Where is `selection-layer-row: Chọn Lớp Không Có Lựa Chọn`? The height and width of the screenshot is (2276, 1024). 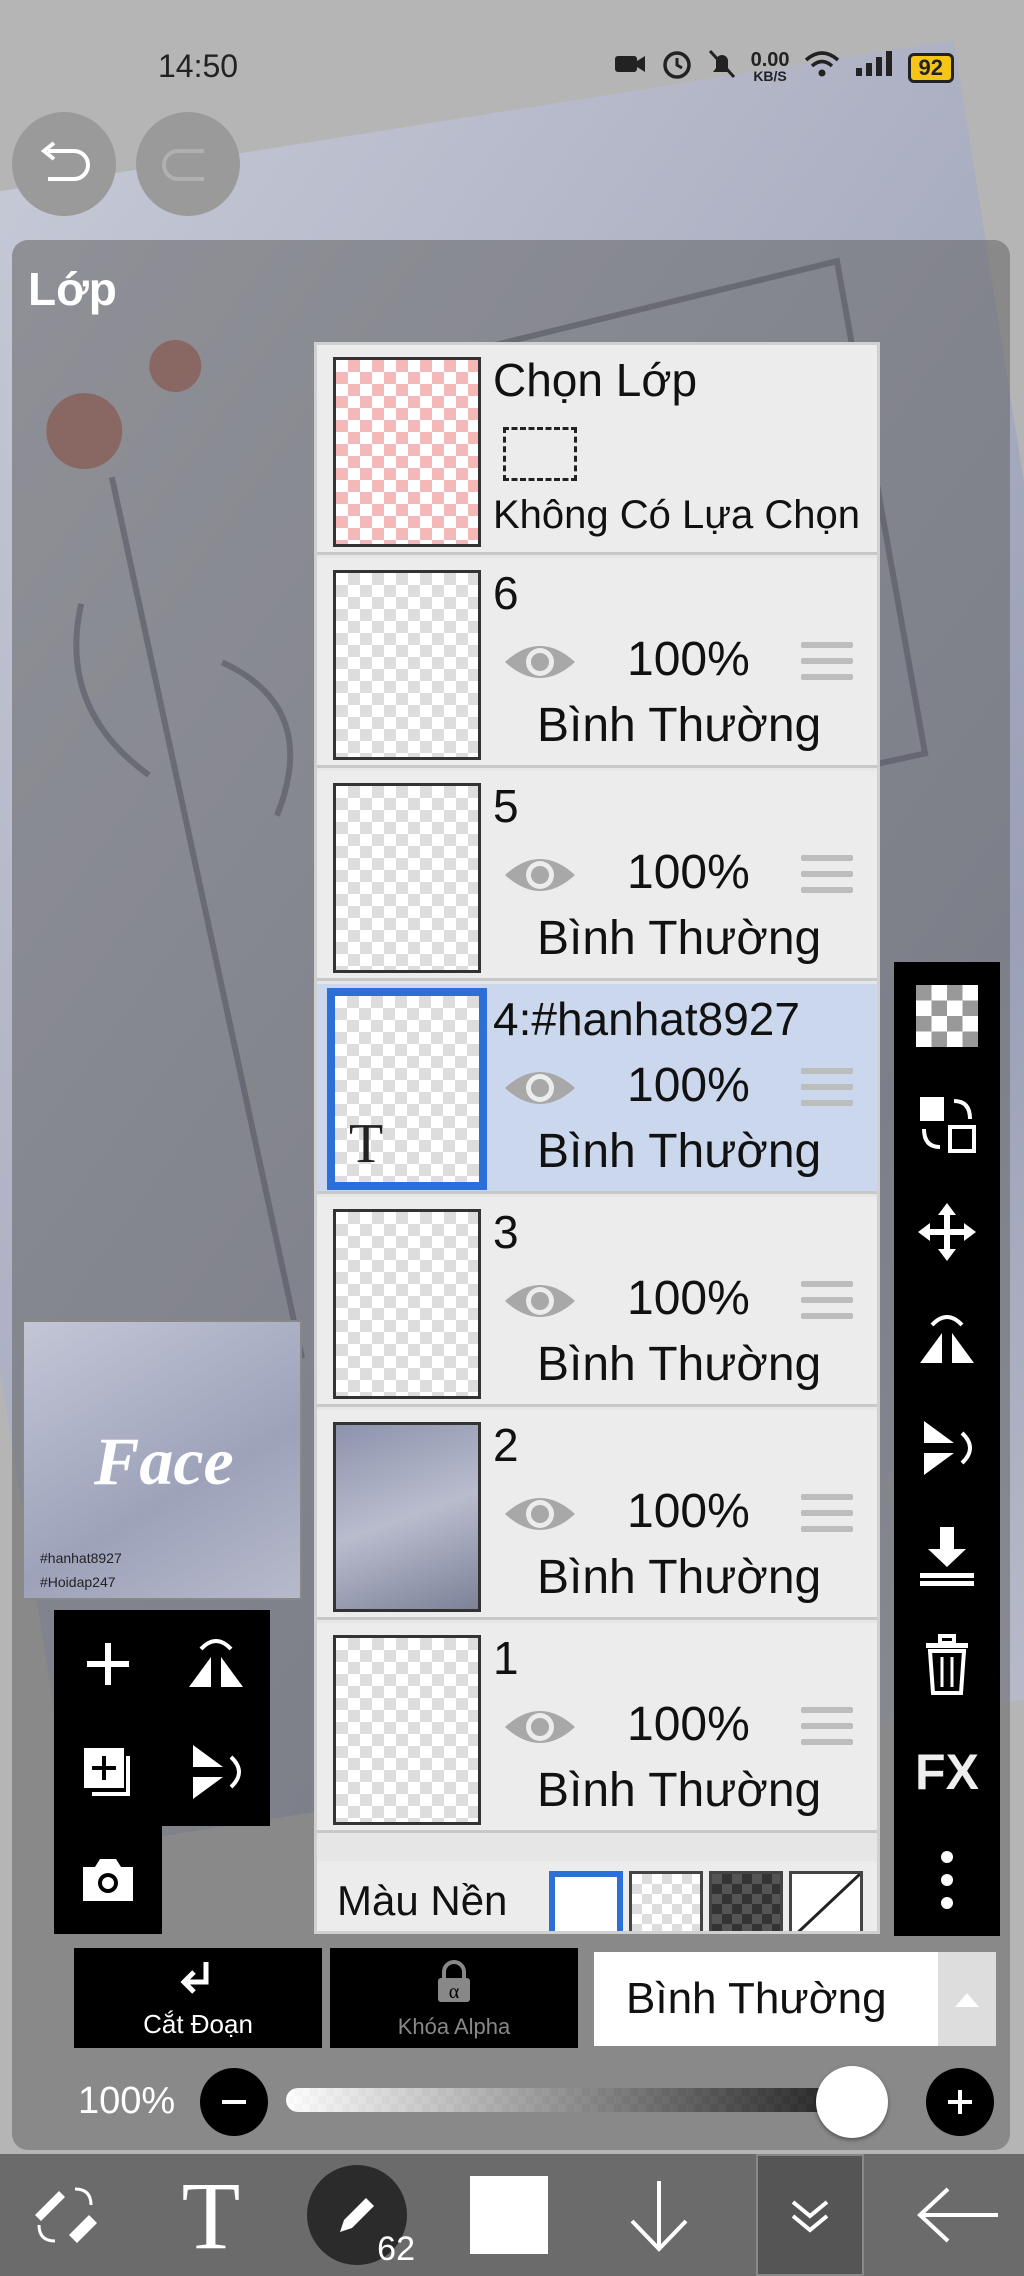
selection-layer-row: Chọn Lớp Không Có Lựa Chọn is located at coordinates (597, 450).